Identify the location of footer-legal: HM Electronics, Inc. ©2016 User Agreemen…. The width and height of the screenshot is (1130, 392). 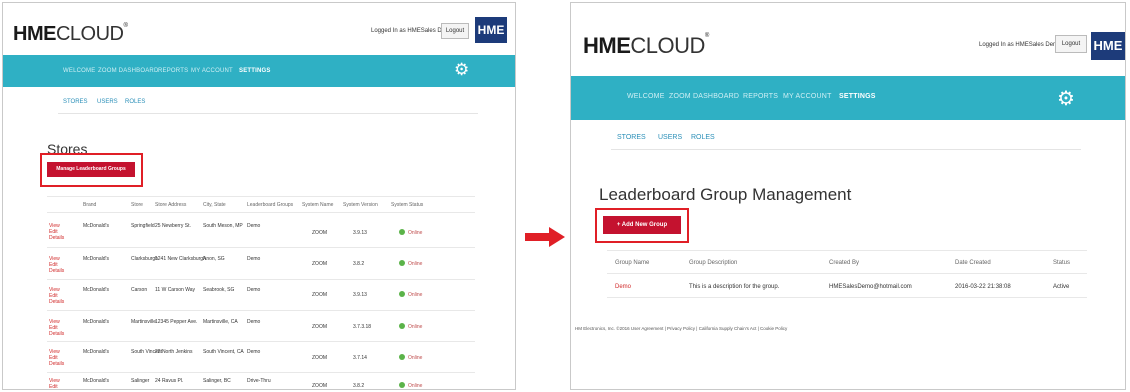
(681, 328).